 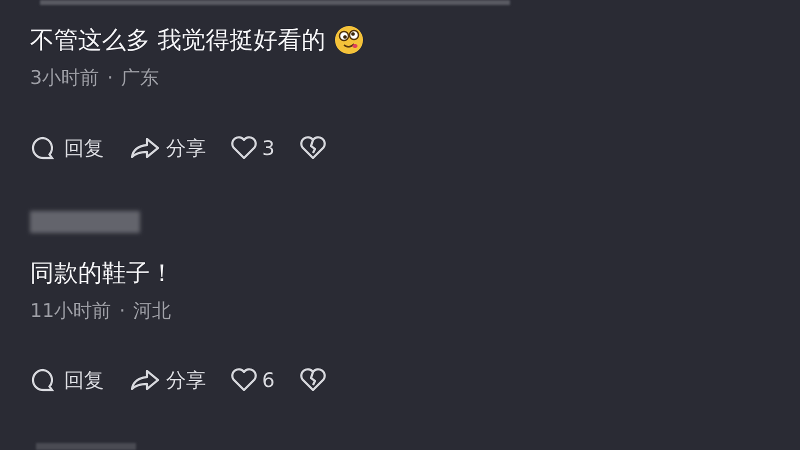 I want to click on like-button: 3, so click(x=252, y=147).